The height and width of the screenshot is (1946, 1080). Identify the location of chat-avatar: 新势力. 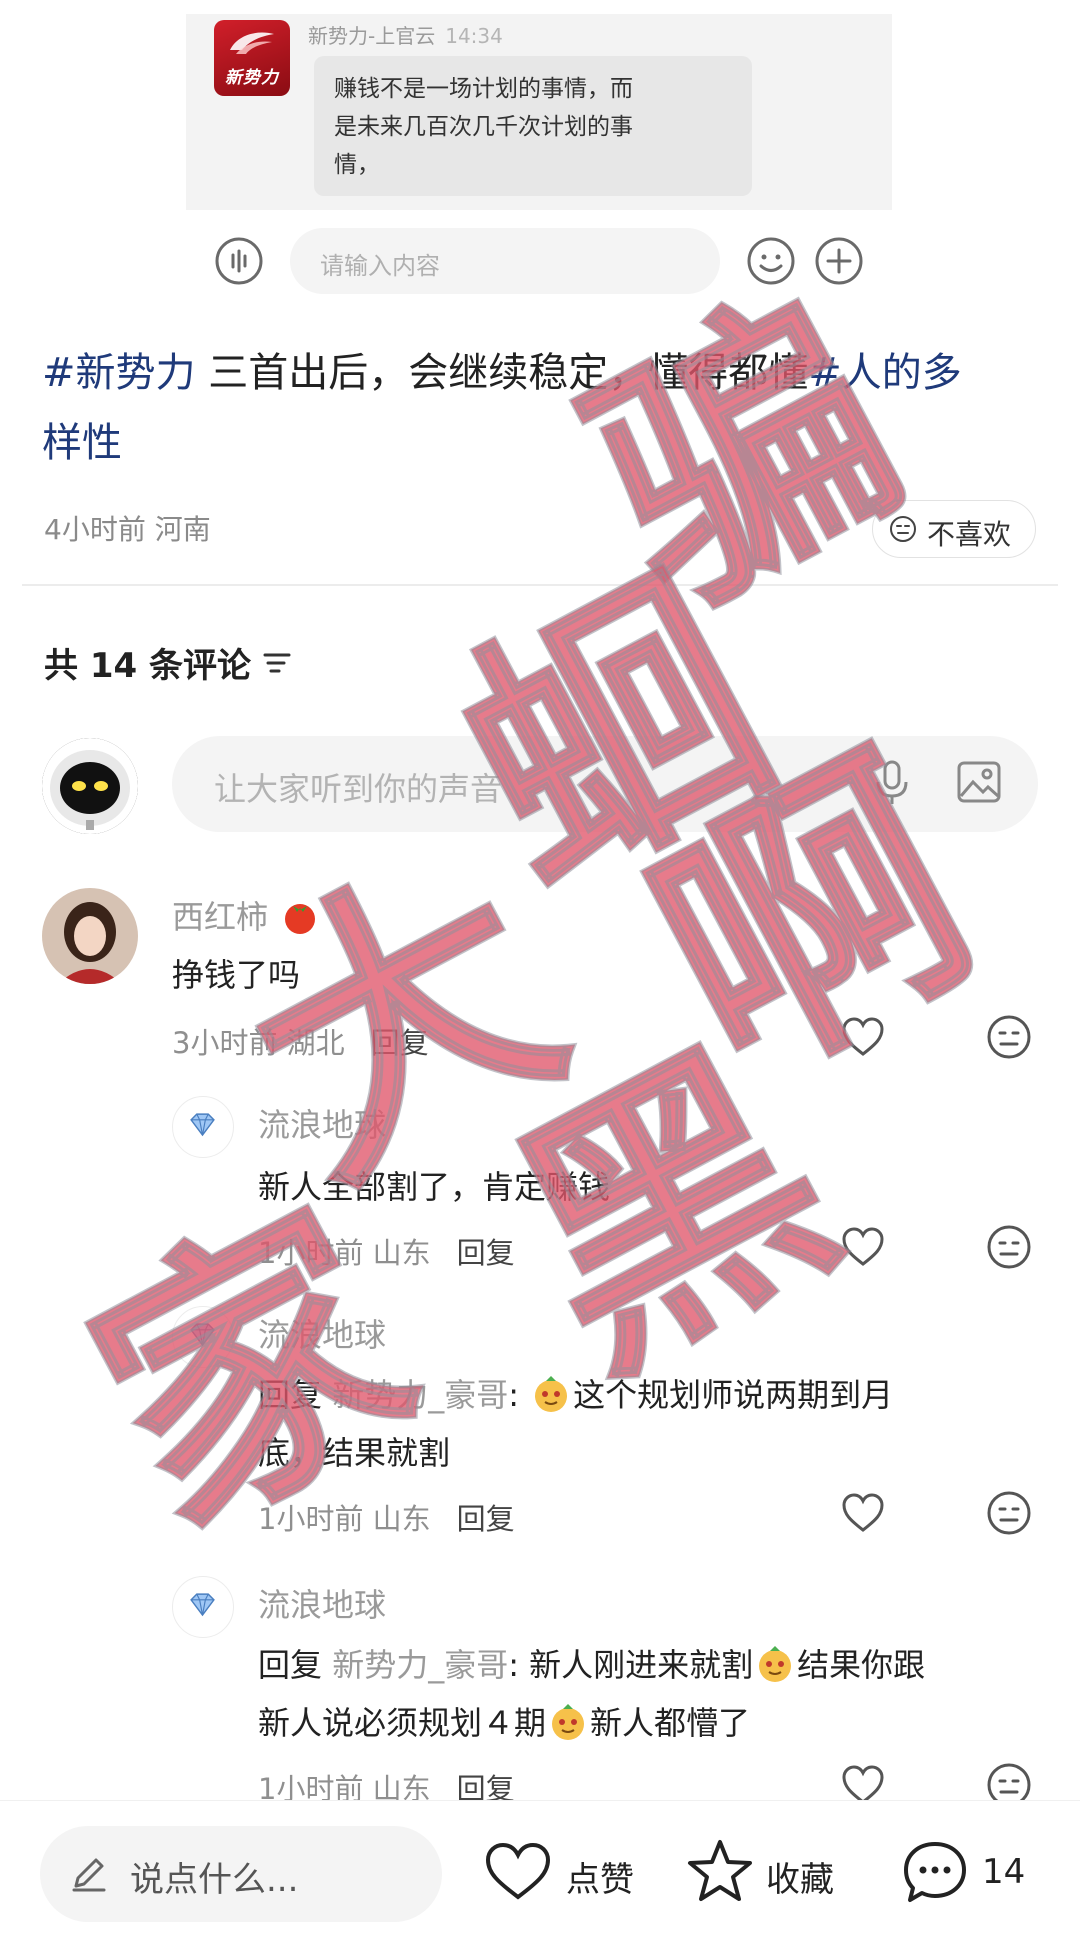
(252, 58).